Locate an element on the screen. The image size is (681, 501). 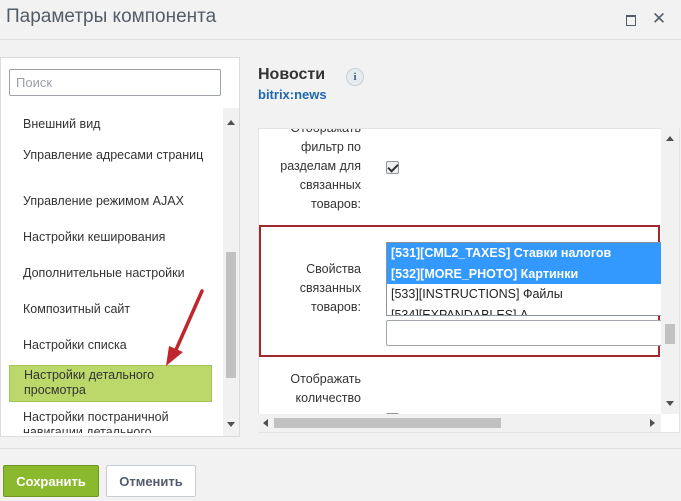
component-id: bitrix:news is located at coordinates (292, 94).